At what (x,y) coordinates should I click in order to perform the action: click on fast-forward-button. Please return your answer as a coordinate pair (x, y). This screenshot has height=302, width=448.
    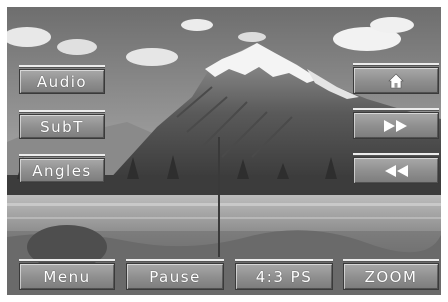
    Looking at the image, I should click on (396, 125).